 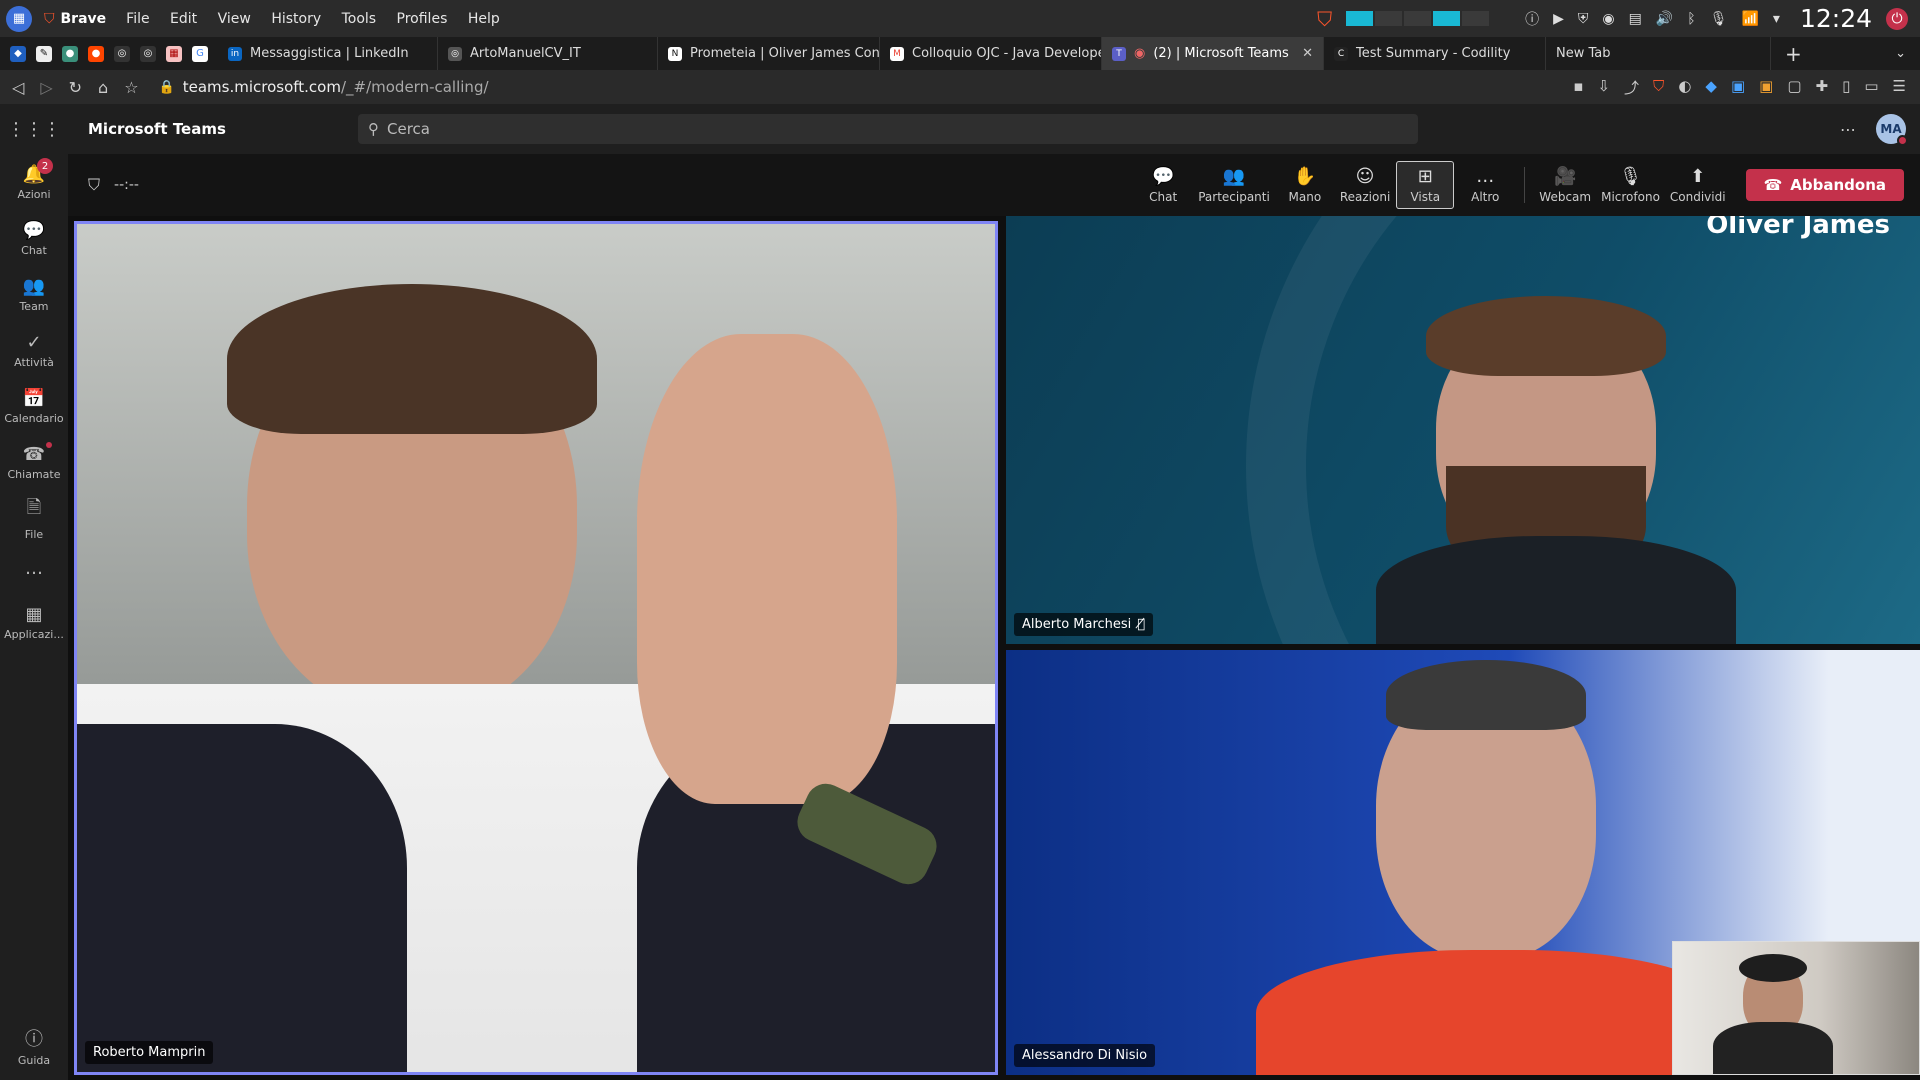 What do you see at coordinates (1900, 53) in the screenshot?
I see `tab-list-chevron-icon: ⌄` at bounding box center [1900, 53].